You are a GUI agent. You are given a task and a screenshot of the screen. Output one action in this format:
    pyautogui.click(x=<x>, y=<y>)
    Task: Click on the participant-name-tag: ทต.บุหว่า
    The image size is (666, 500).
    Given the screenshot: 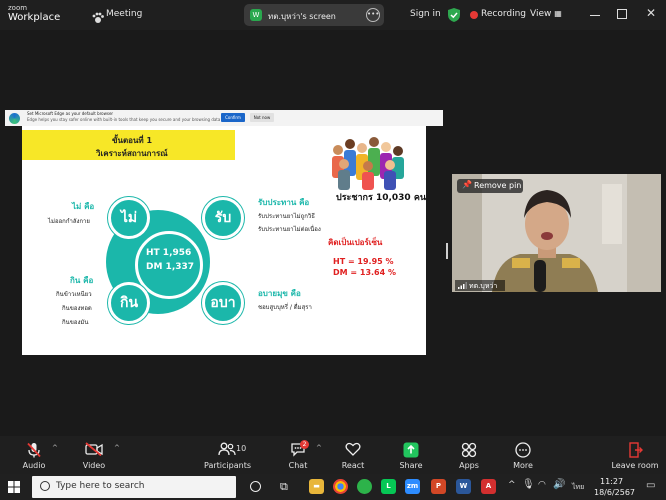 What is the action you would take?
    pyautogui.click(x=480, y=285)
    